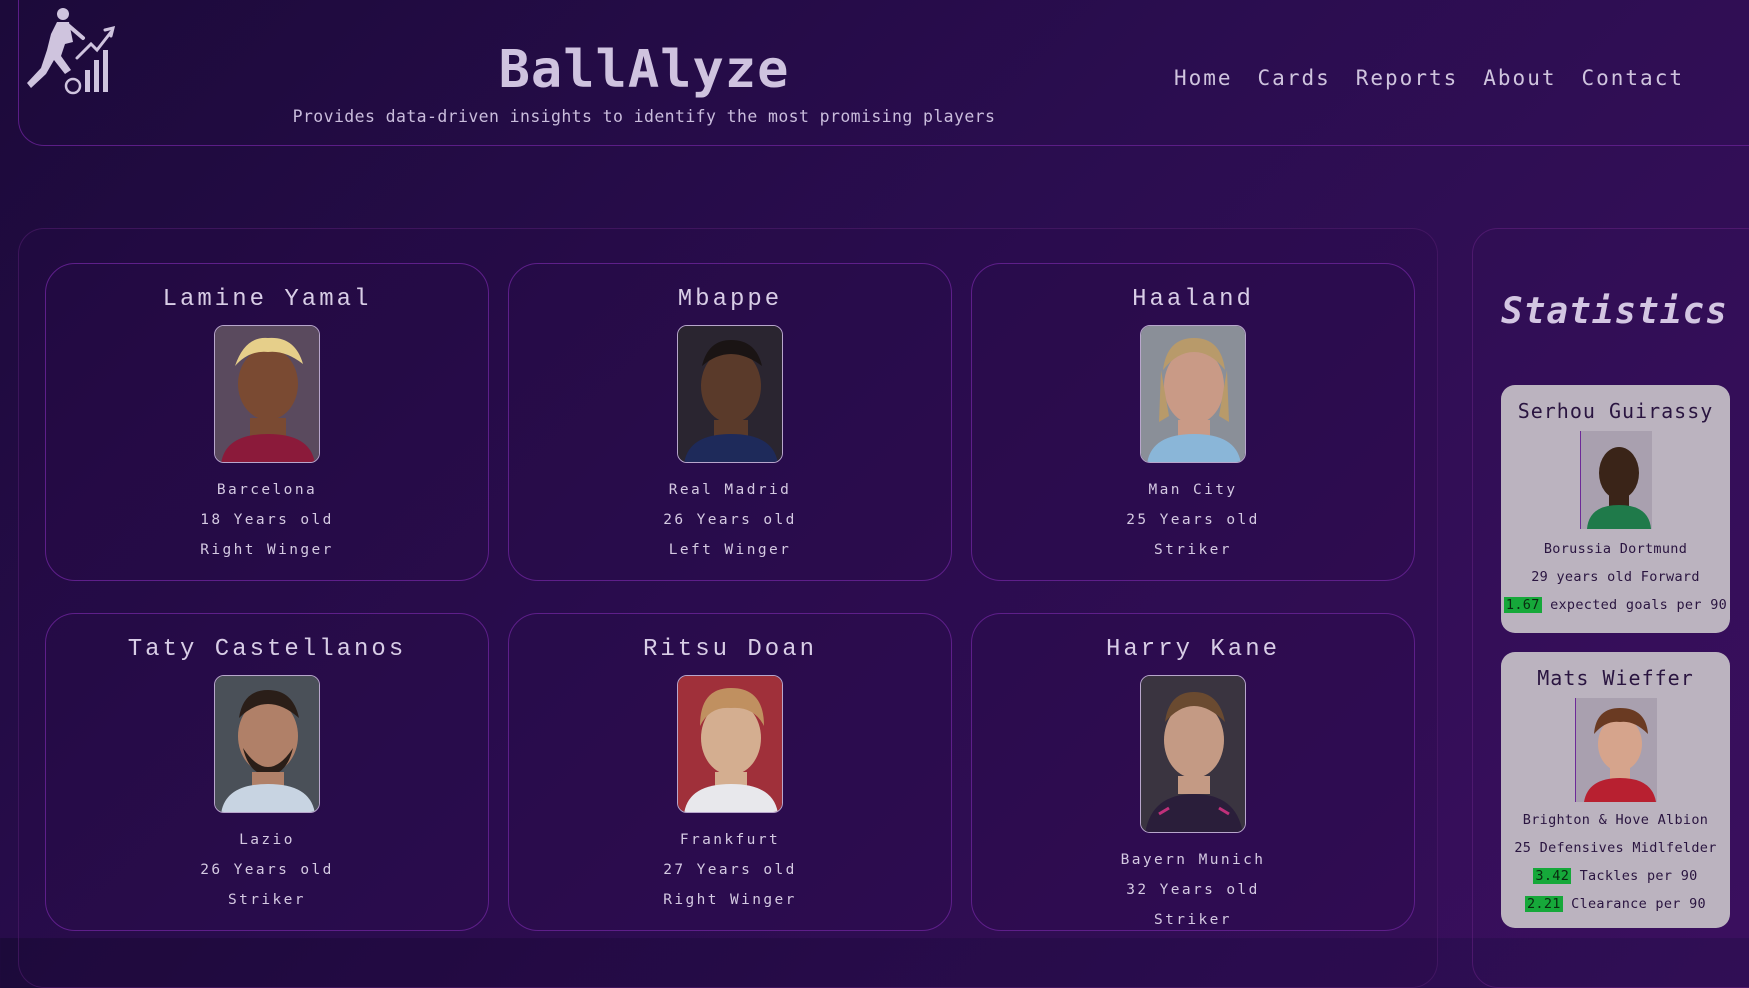 Image resolution: width=1749 pixels, height=988 pixels. Describe the element at coordinates (730, 490) in the screenshot. I see `player-club: Real Madrid` at that location.